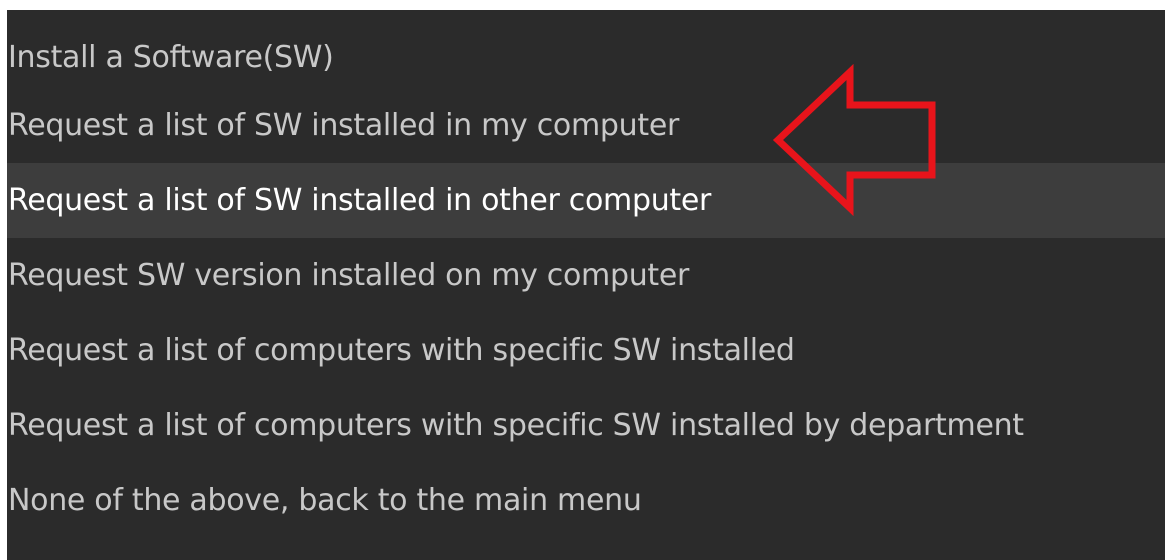  Describe the element at coordinates (586, 500) in the screenshot. I see `menu-item-back-to-main-menu: None of the above, back to the main menu` at that location.